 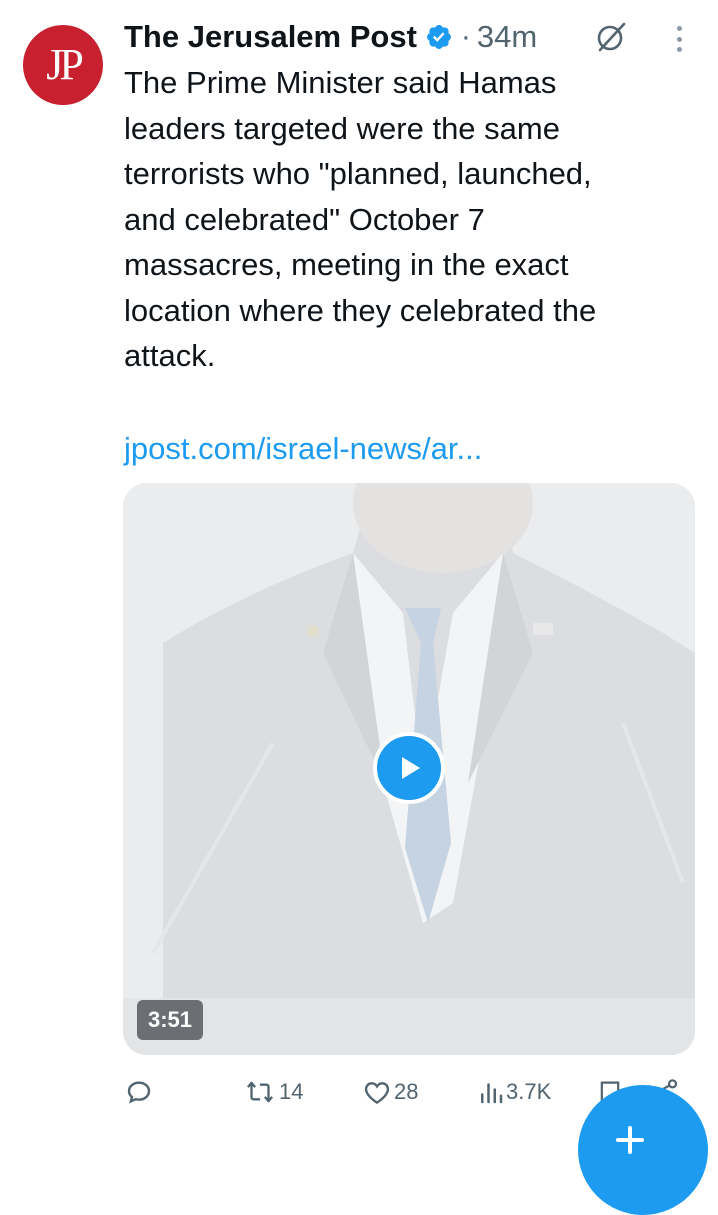 I want to click on reply-icon, so click(x=139, y=1092).